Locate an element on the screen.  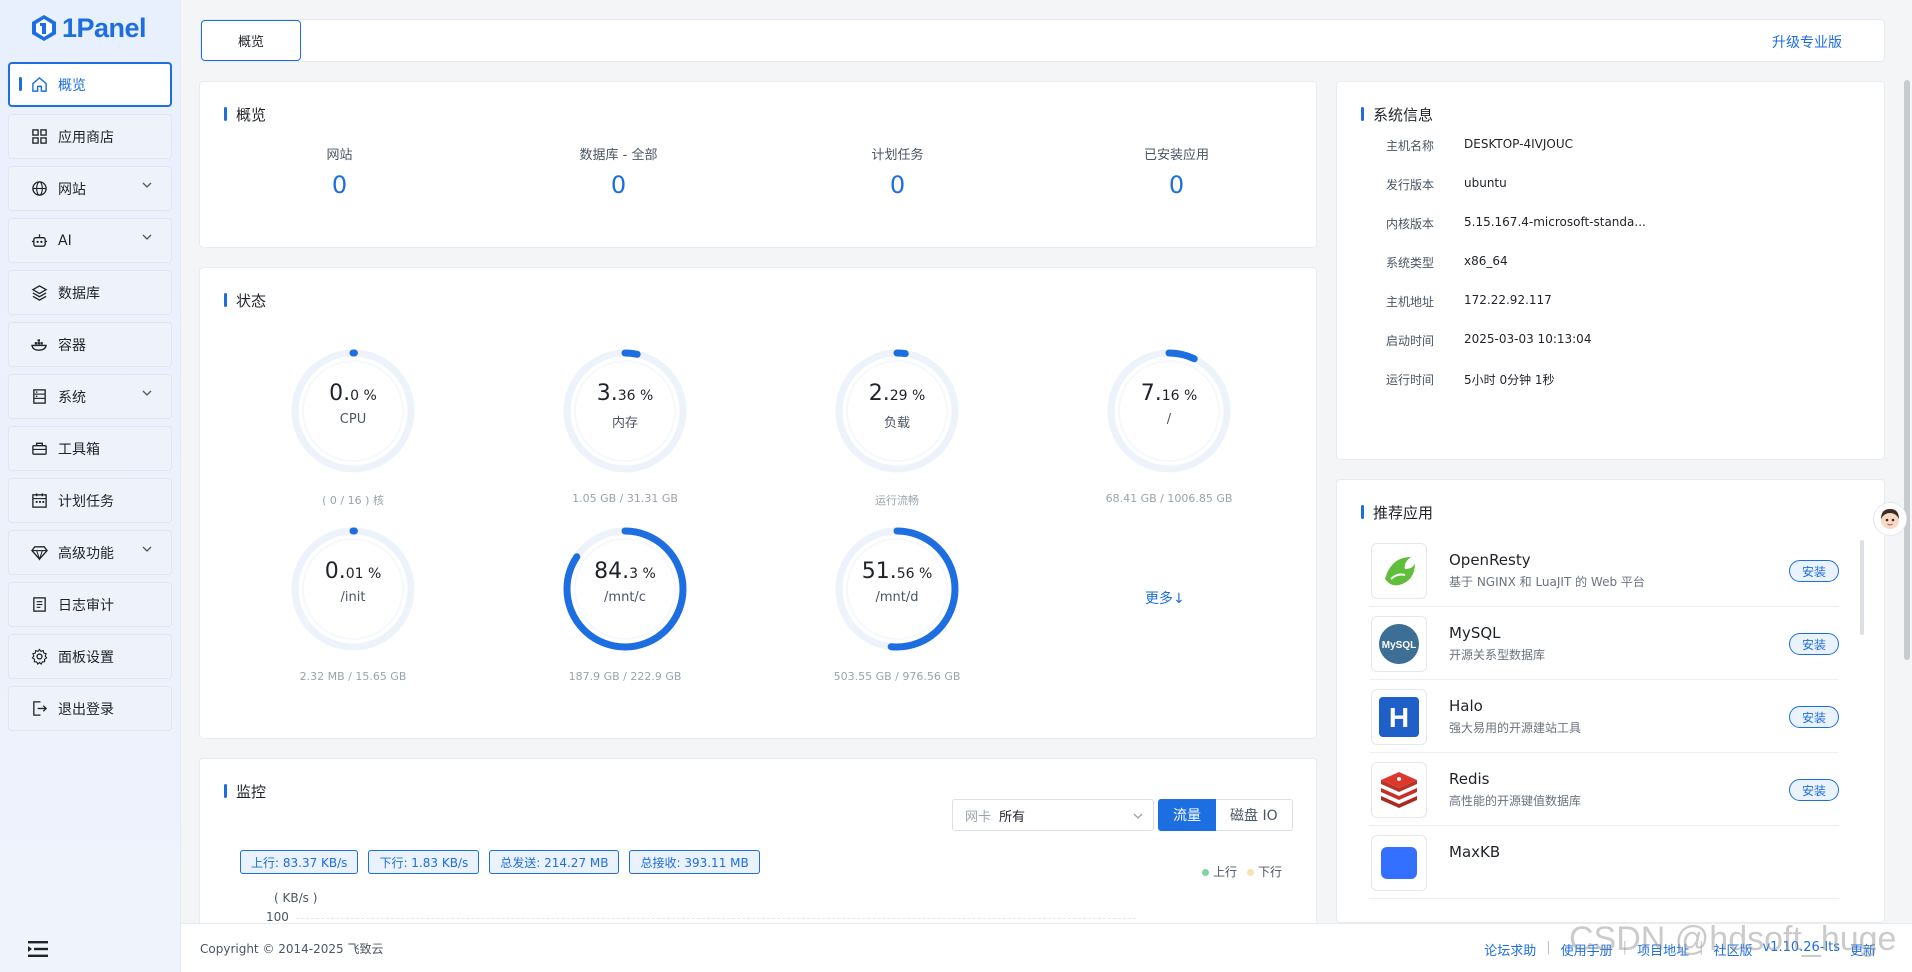
app-description: 开源关系型数据库 is located at coordinates (1497, 655).